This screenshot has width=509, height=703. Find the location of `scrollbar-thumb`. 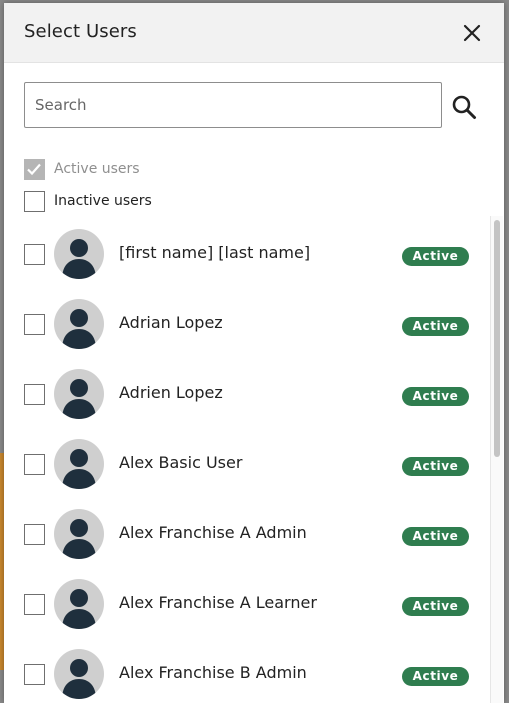

scrollbar-thumb is located at coordinates (497, 338).